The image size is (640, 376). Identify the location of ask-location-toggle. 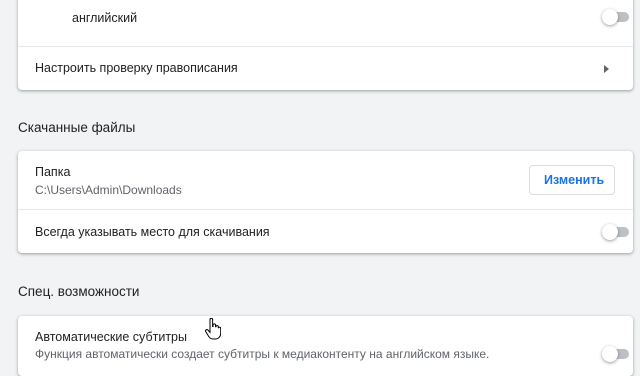
(616, 232).